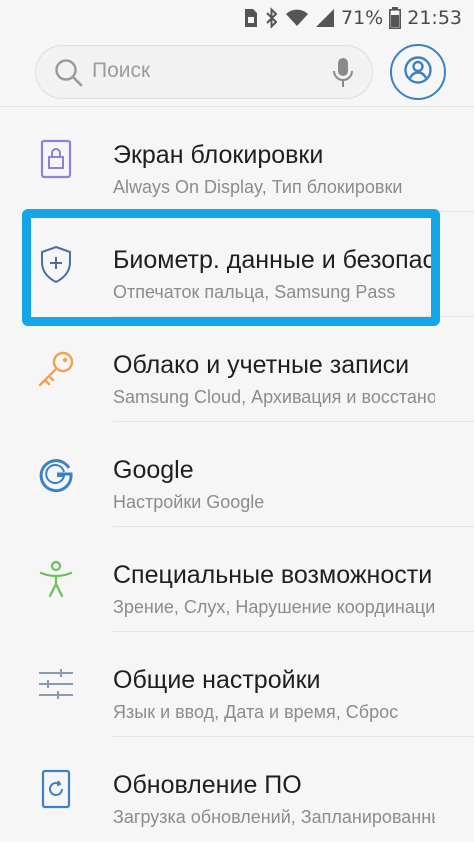 This screenshot has height=842, width=474. Describe the element at coordinates (273, 575) in the screenshot. I see `setting-title: Специальные возможности` at that location.